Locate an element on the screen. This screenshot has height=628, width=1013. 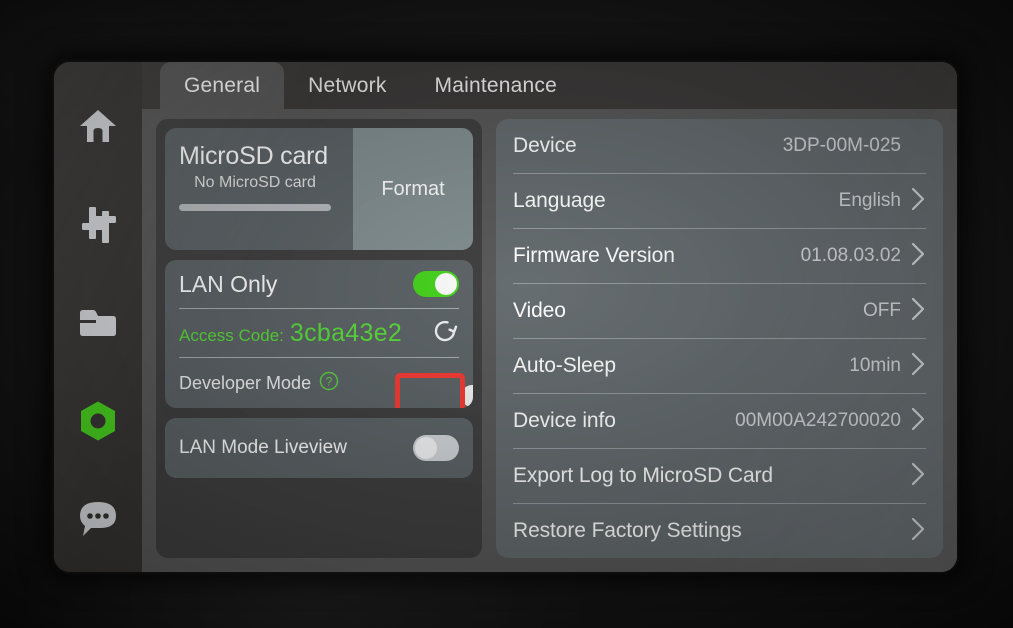
setting-label: Video is located at coordinates (539, 310).